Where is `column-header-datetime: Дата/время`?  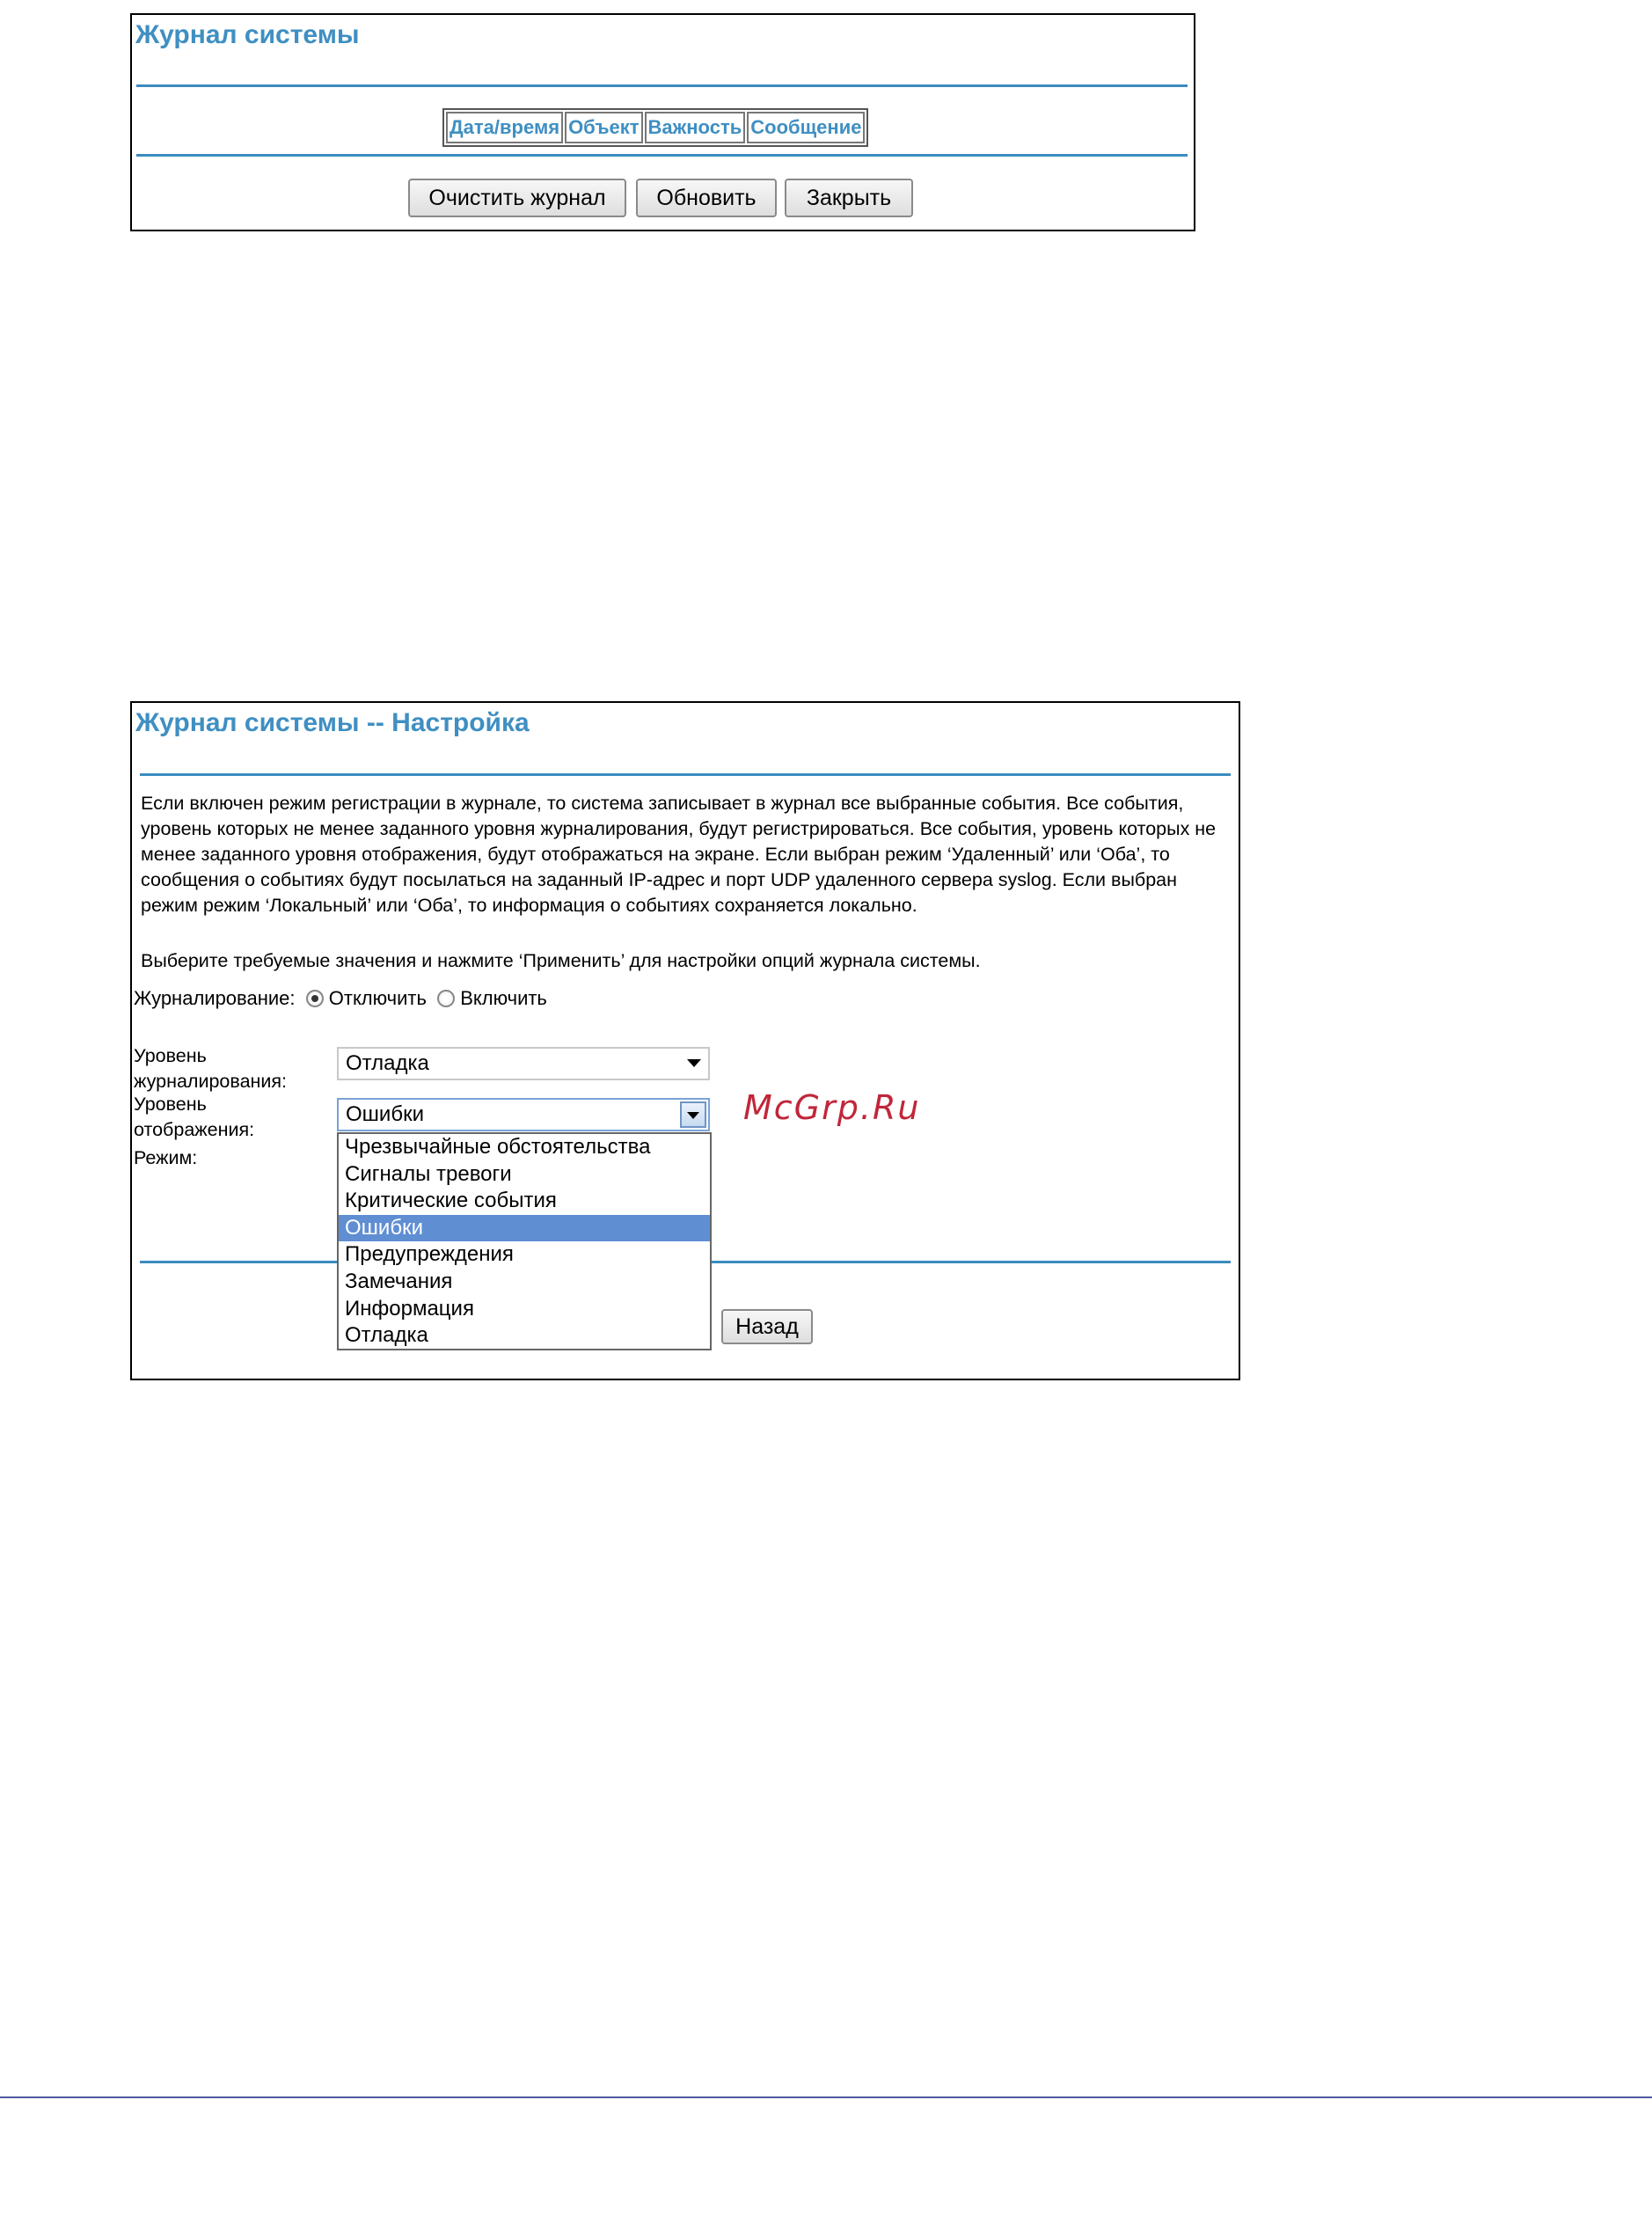
column-header-datetime: Дата/время is located at coordinates (505, 127).